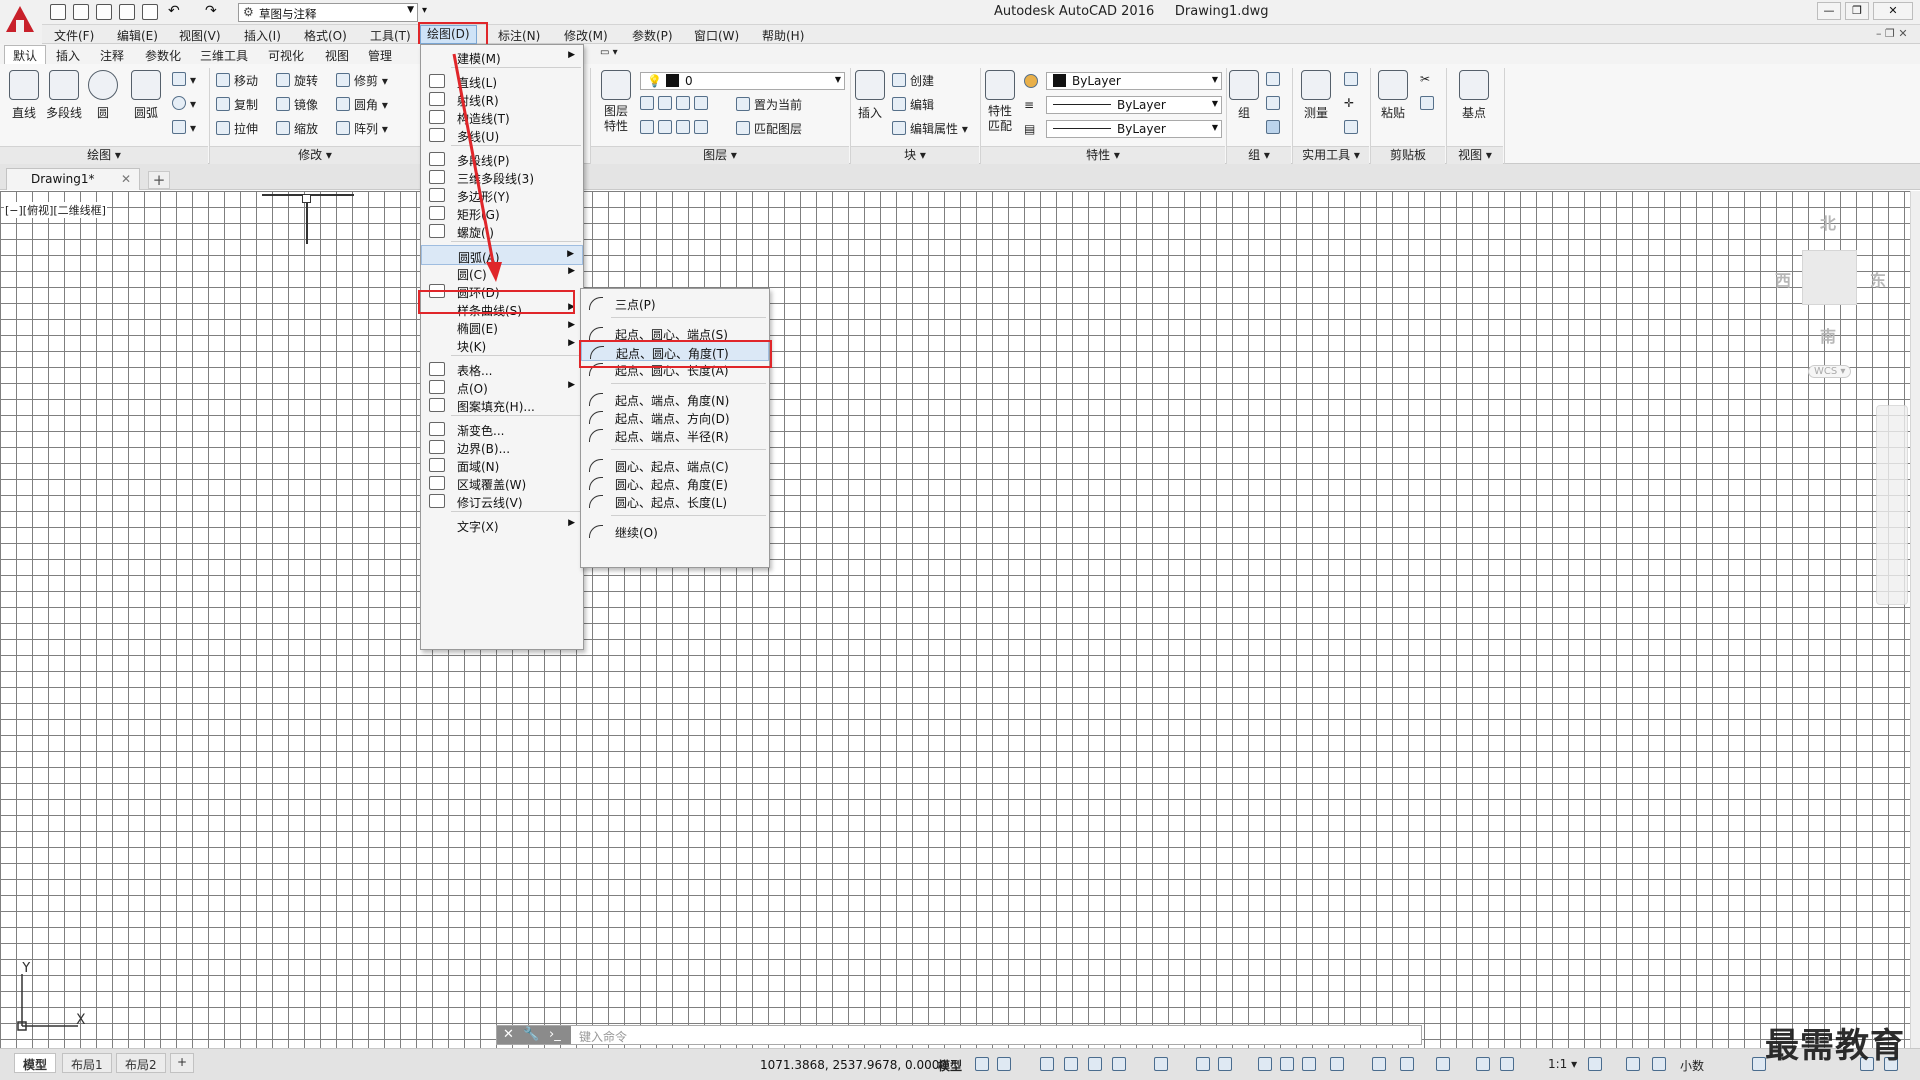 The height and width of the screenshot is (1080, 1920). Describe the element at coordinates (1119, 1064) in the screenshot. I see `polar-tracking-icon` at that location.